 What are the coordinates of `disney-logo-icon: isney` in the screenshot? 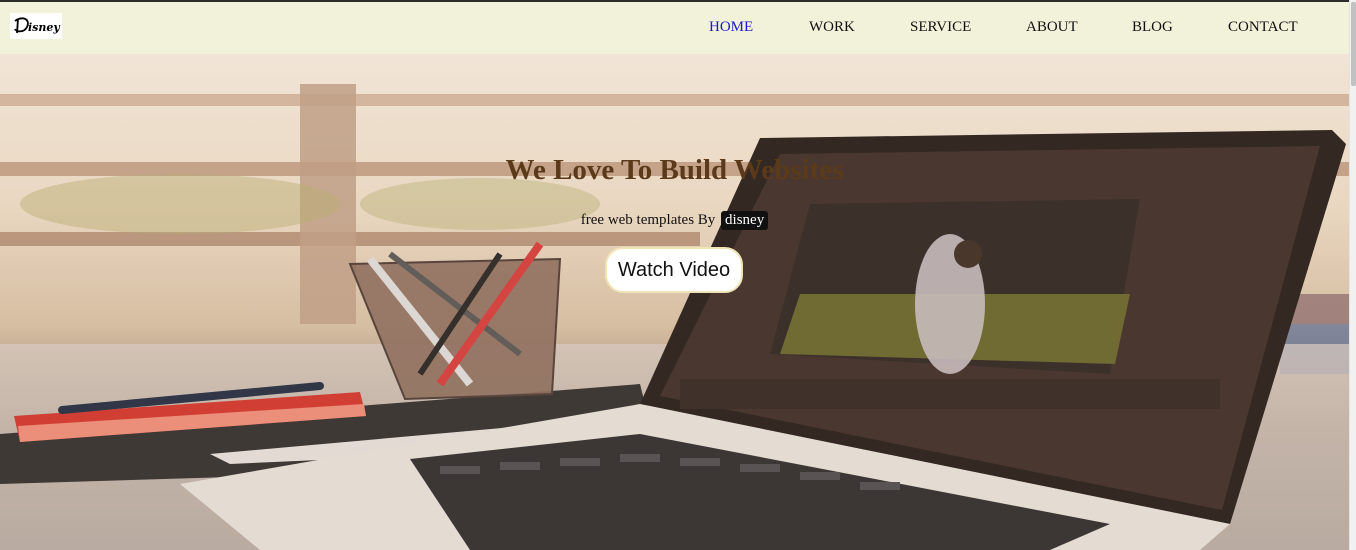 It's located at (37, 25).